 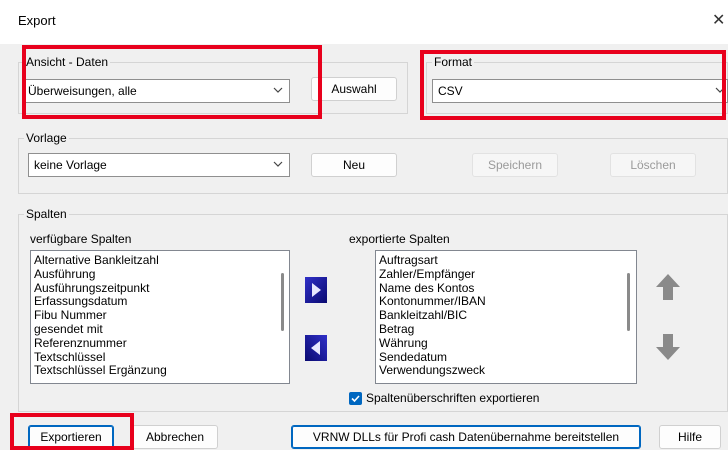 I want to click on list-item: Alternative Bankleitzahl, so click(x=160, y=260).